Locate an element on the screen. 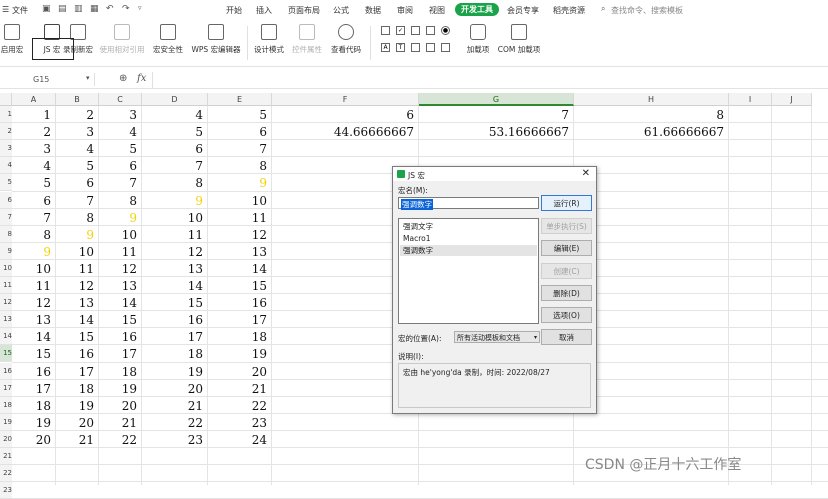  name-box: G15 ▾ is located at coordinates (47, 79).